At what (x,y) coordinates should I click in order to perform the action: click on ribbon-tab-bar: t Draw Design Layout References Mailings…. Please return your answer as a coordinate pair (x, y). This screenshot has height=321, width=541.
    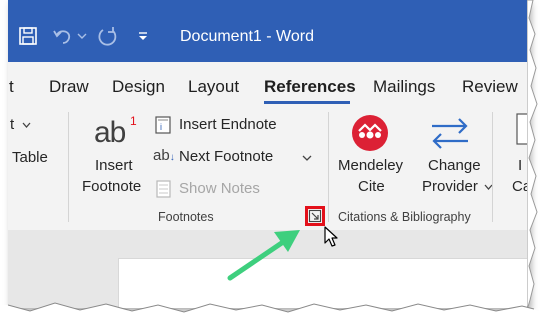
    Looking at the image, I should click on (268, 84).